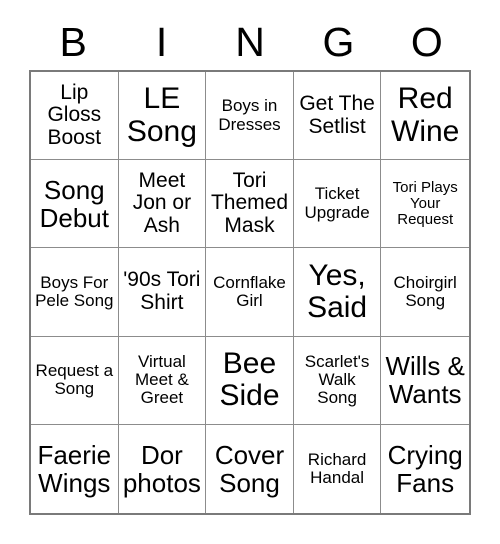 This screenshot has width=500, height=544. I want to click on bingo-square: Tori Themed Mask, so click(250, 204).